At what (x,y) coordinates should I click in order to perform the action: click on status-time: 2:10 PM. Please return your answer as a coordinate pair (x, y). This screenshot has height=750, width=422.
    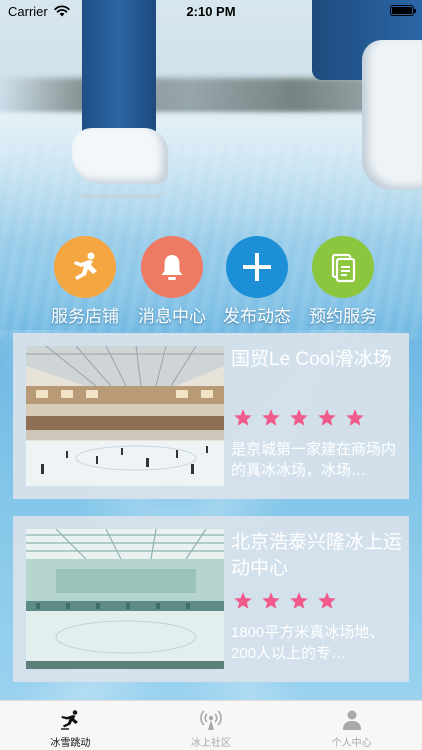
    Looking at the image, I should click on (211, 11).